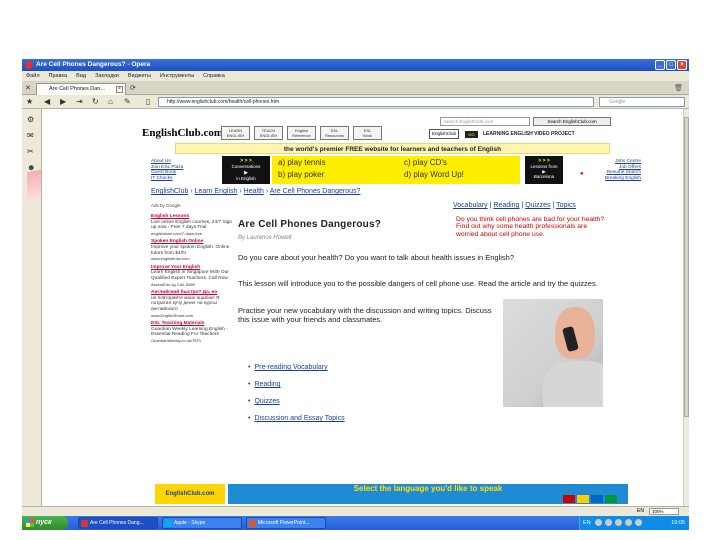 The height and width of the screenshot is (540, 720). Describe the element at coordinates (30, 135) in the screenshot. I see `mail-icon: ✉` at that location.